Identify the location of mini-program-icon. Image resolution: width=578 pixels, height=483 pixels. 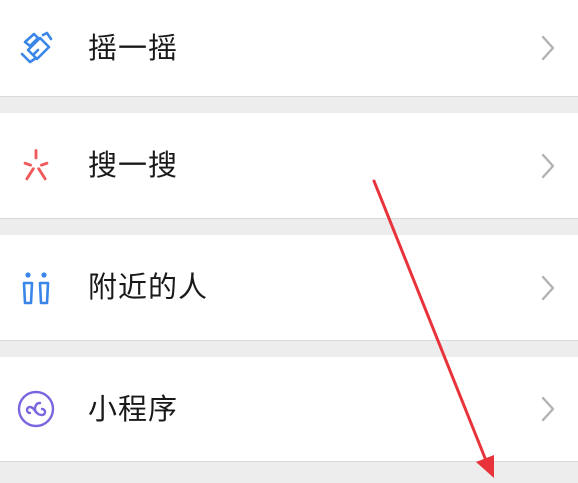
(36, 409).